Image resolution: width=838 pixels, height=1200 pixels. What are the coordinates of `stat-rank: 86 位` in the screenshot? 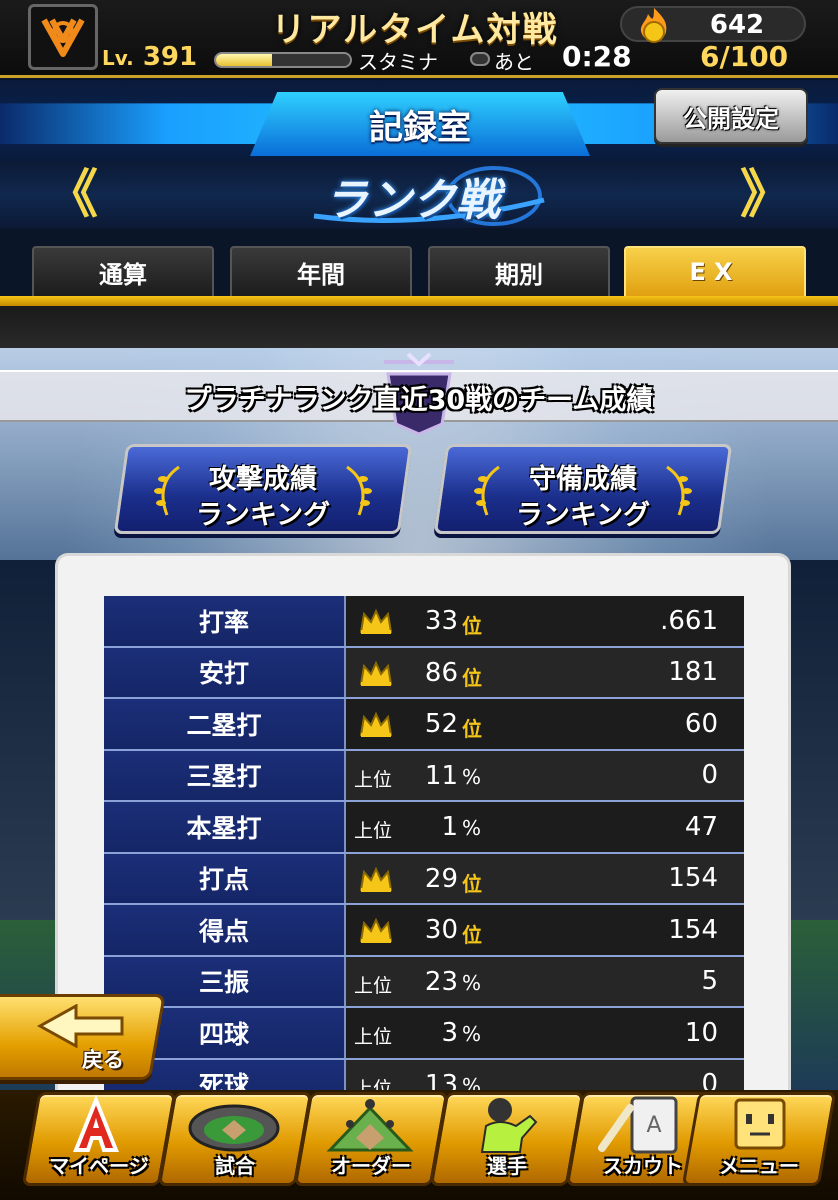 It's located at (421, 672).